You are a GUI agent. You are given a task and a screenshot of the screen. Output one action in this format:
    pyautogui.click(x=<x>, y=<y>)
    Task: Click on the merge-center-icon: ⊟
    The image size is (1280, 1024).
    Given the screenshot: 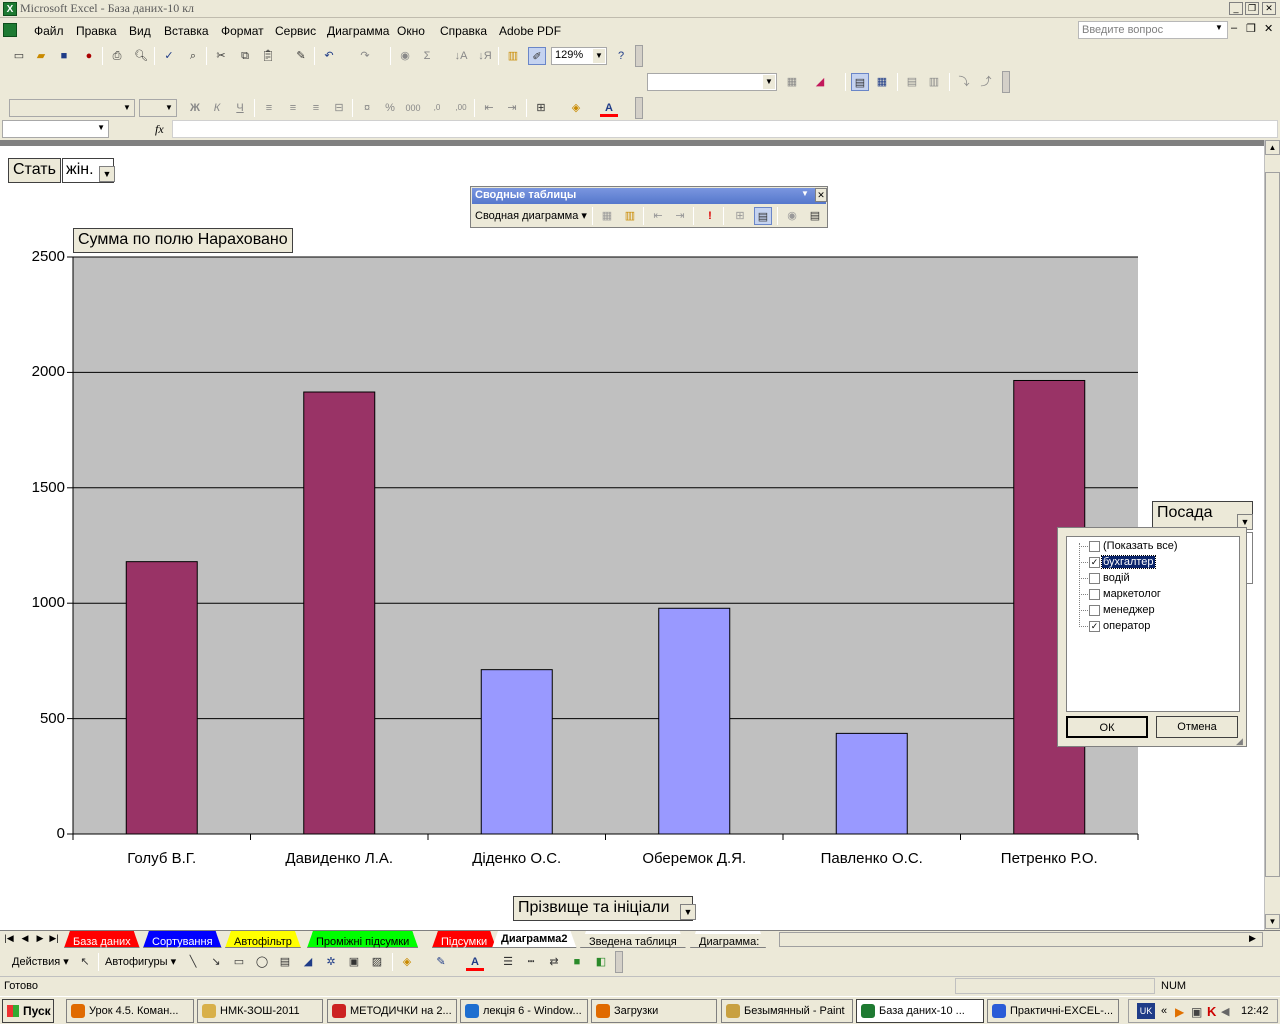 What is the action you would take?
    pyautogui.click(x=339, y=108)
    